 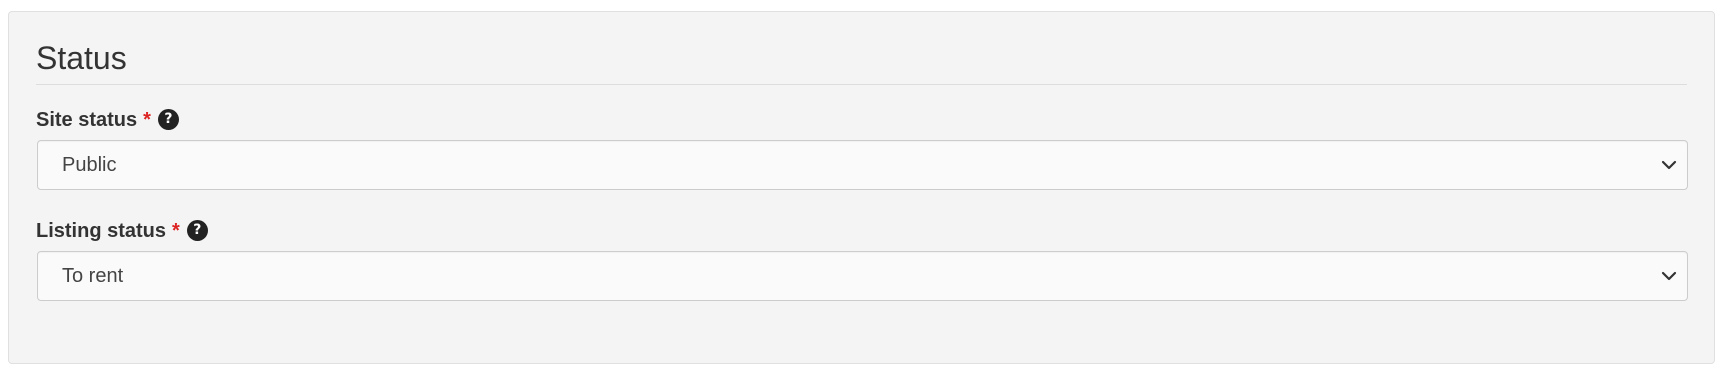 I want to click on site-status-selected-value: Public, so click(x=89, y=165).